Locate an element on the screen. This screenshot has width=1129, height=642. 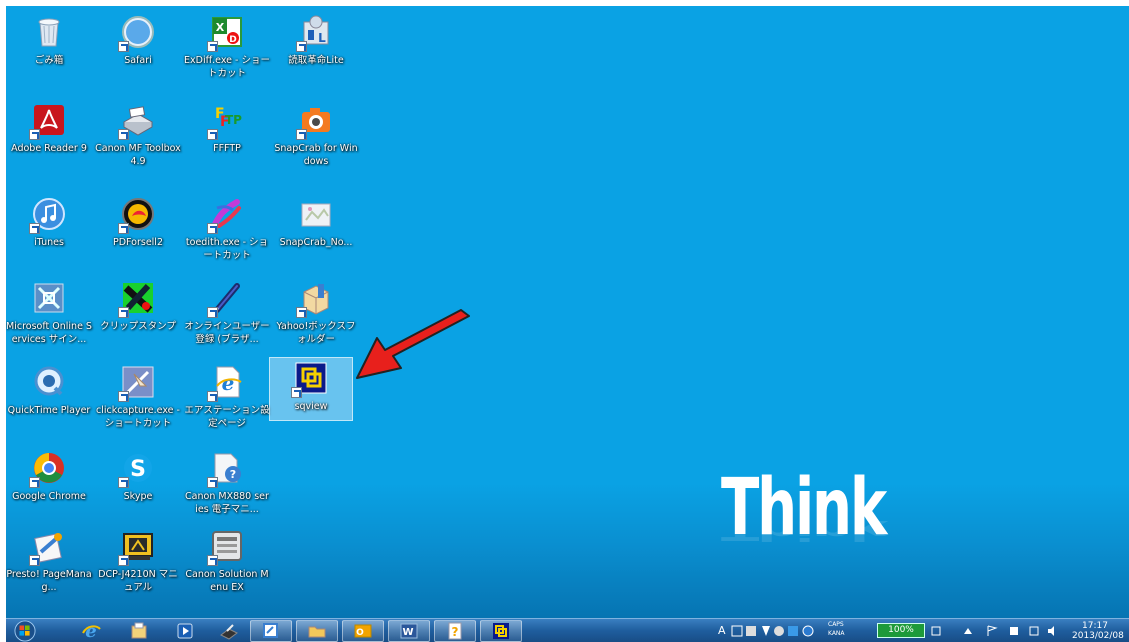
icon-label: クリップスタンプ is located at coordinates (138, 326).